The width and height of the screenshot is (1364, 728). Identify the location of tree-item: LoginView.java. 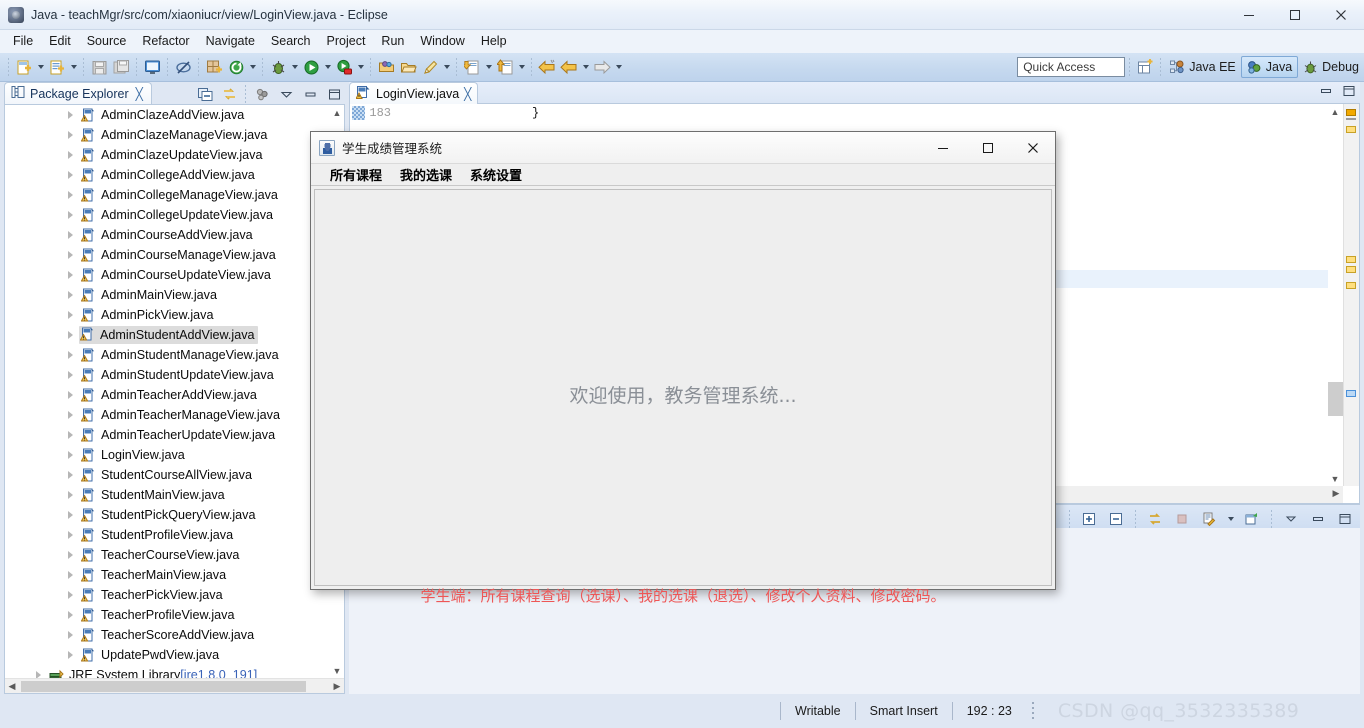
(167, 455).